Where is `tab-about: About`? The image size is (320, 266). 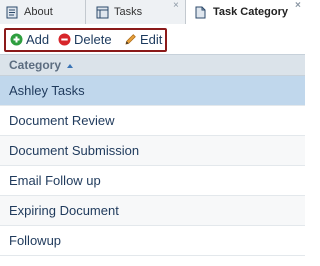
tab-about: About is located at coordinates (43, 12).